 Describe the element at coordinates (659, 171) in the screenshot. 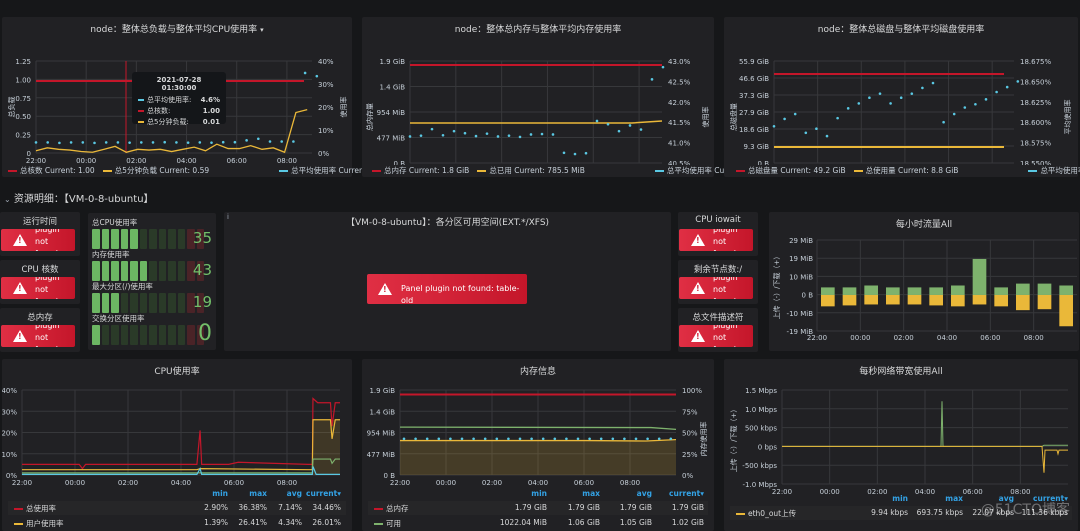

I see `legend-swatch` at that location.